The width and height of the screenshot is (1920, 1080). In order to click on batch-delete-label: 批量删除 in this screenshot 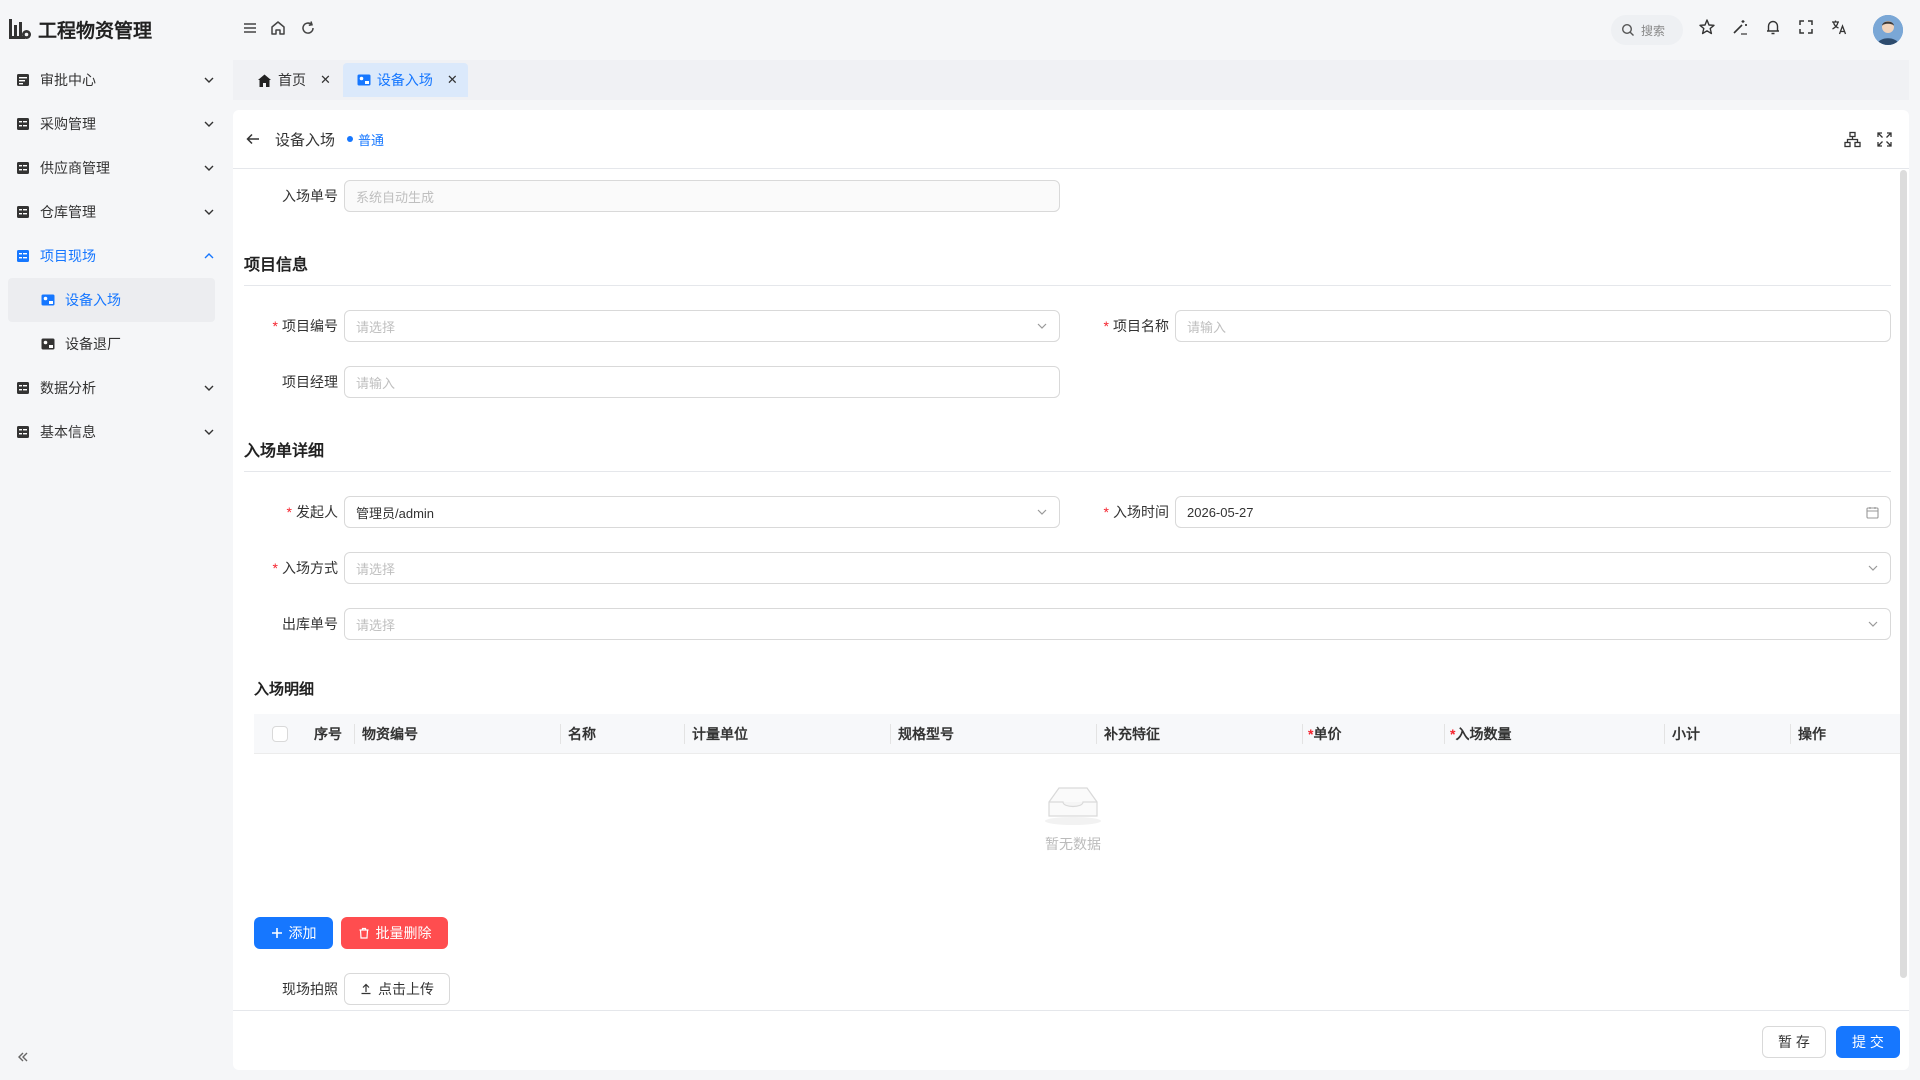, I will do `click(403, 933)`.